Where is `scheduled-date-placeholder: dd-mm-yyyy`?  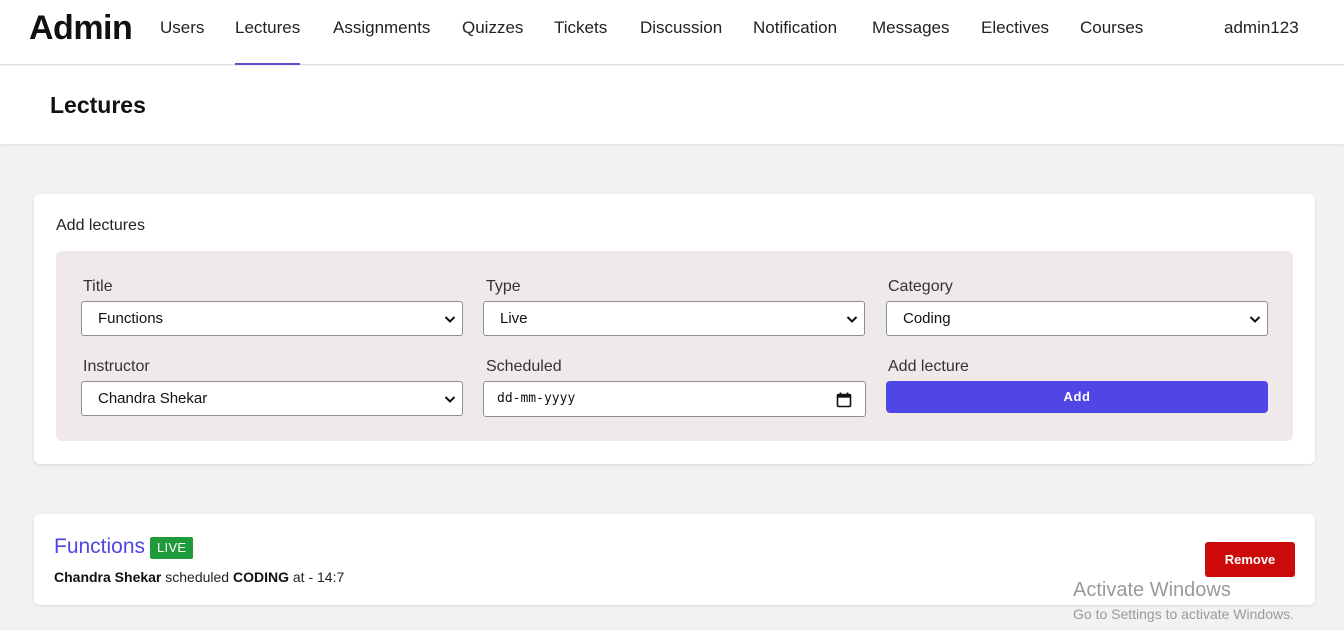
scheduled-date-placeholder: dd-mm-yyyy is located at coordinates (536, 398).